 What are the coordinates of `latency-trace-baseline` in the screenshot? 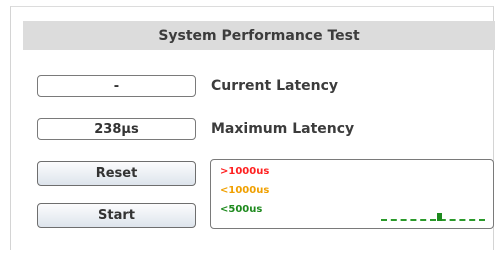 It's located at (433, 220).